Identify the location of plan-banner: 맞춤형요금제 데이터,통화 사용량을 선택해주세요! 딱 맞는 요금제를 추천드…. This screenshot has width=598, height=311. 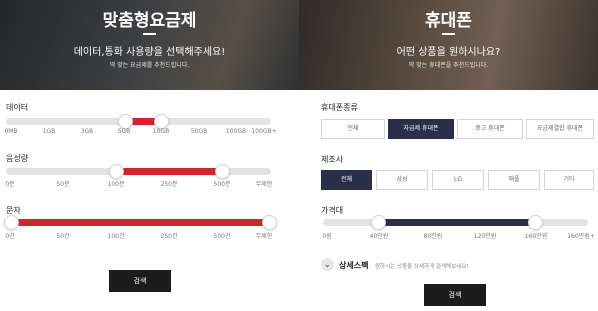
(149, 45).